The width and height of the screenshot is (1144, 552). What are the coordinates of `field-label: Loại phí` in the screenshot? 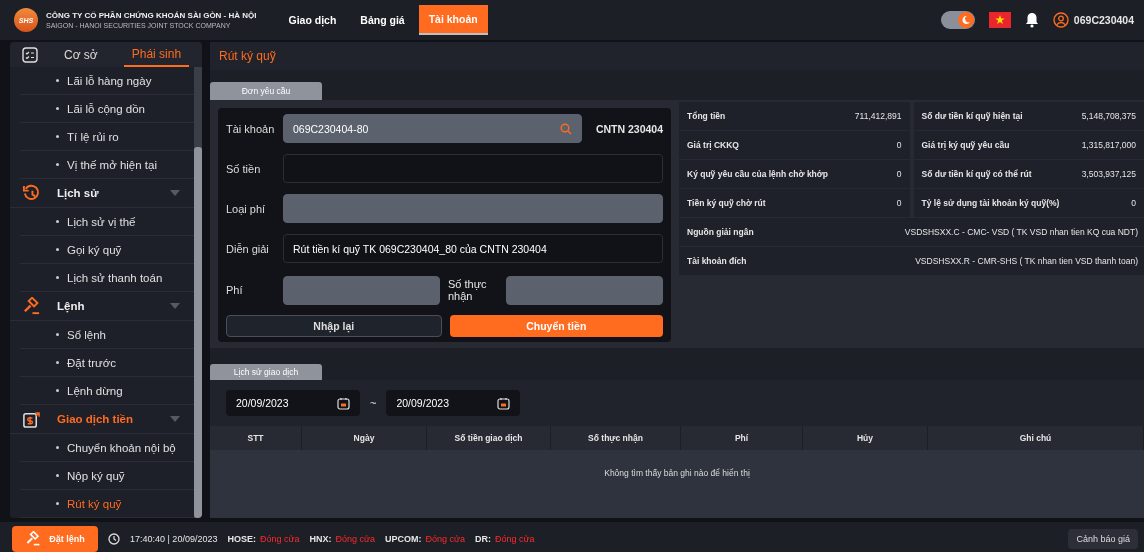 It's located at (246, 208).